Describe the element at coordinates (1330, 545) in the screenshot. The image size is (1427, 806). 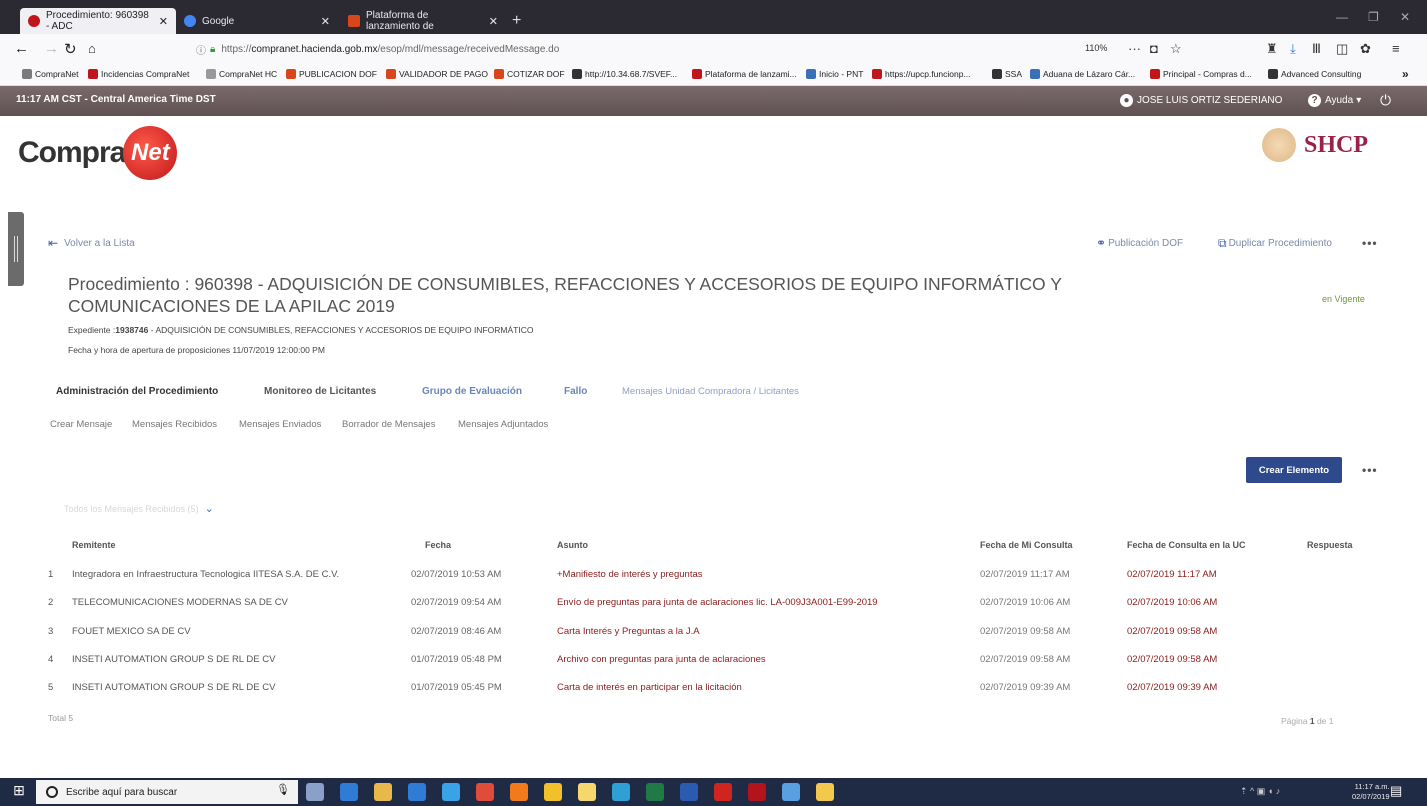
I see `col-header-respuesta: Respuesta` at that location.